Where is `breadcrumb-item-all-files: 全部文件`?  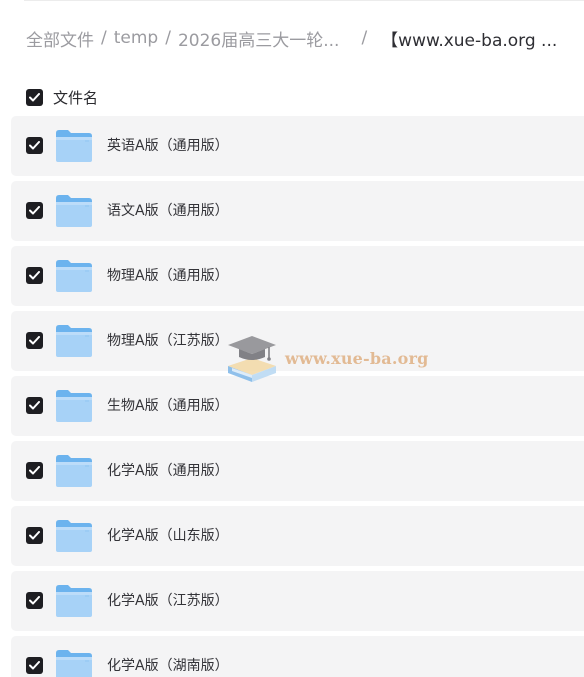
breadcrumb-item-all-files: 全部文件 is located at coordinates (60, 38).